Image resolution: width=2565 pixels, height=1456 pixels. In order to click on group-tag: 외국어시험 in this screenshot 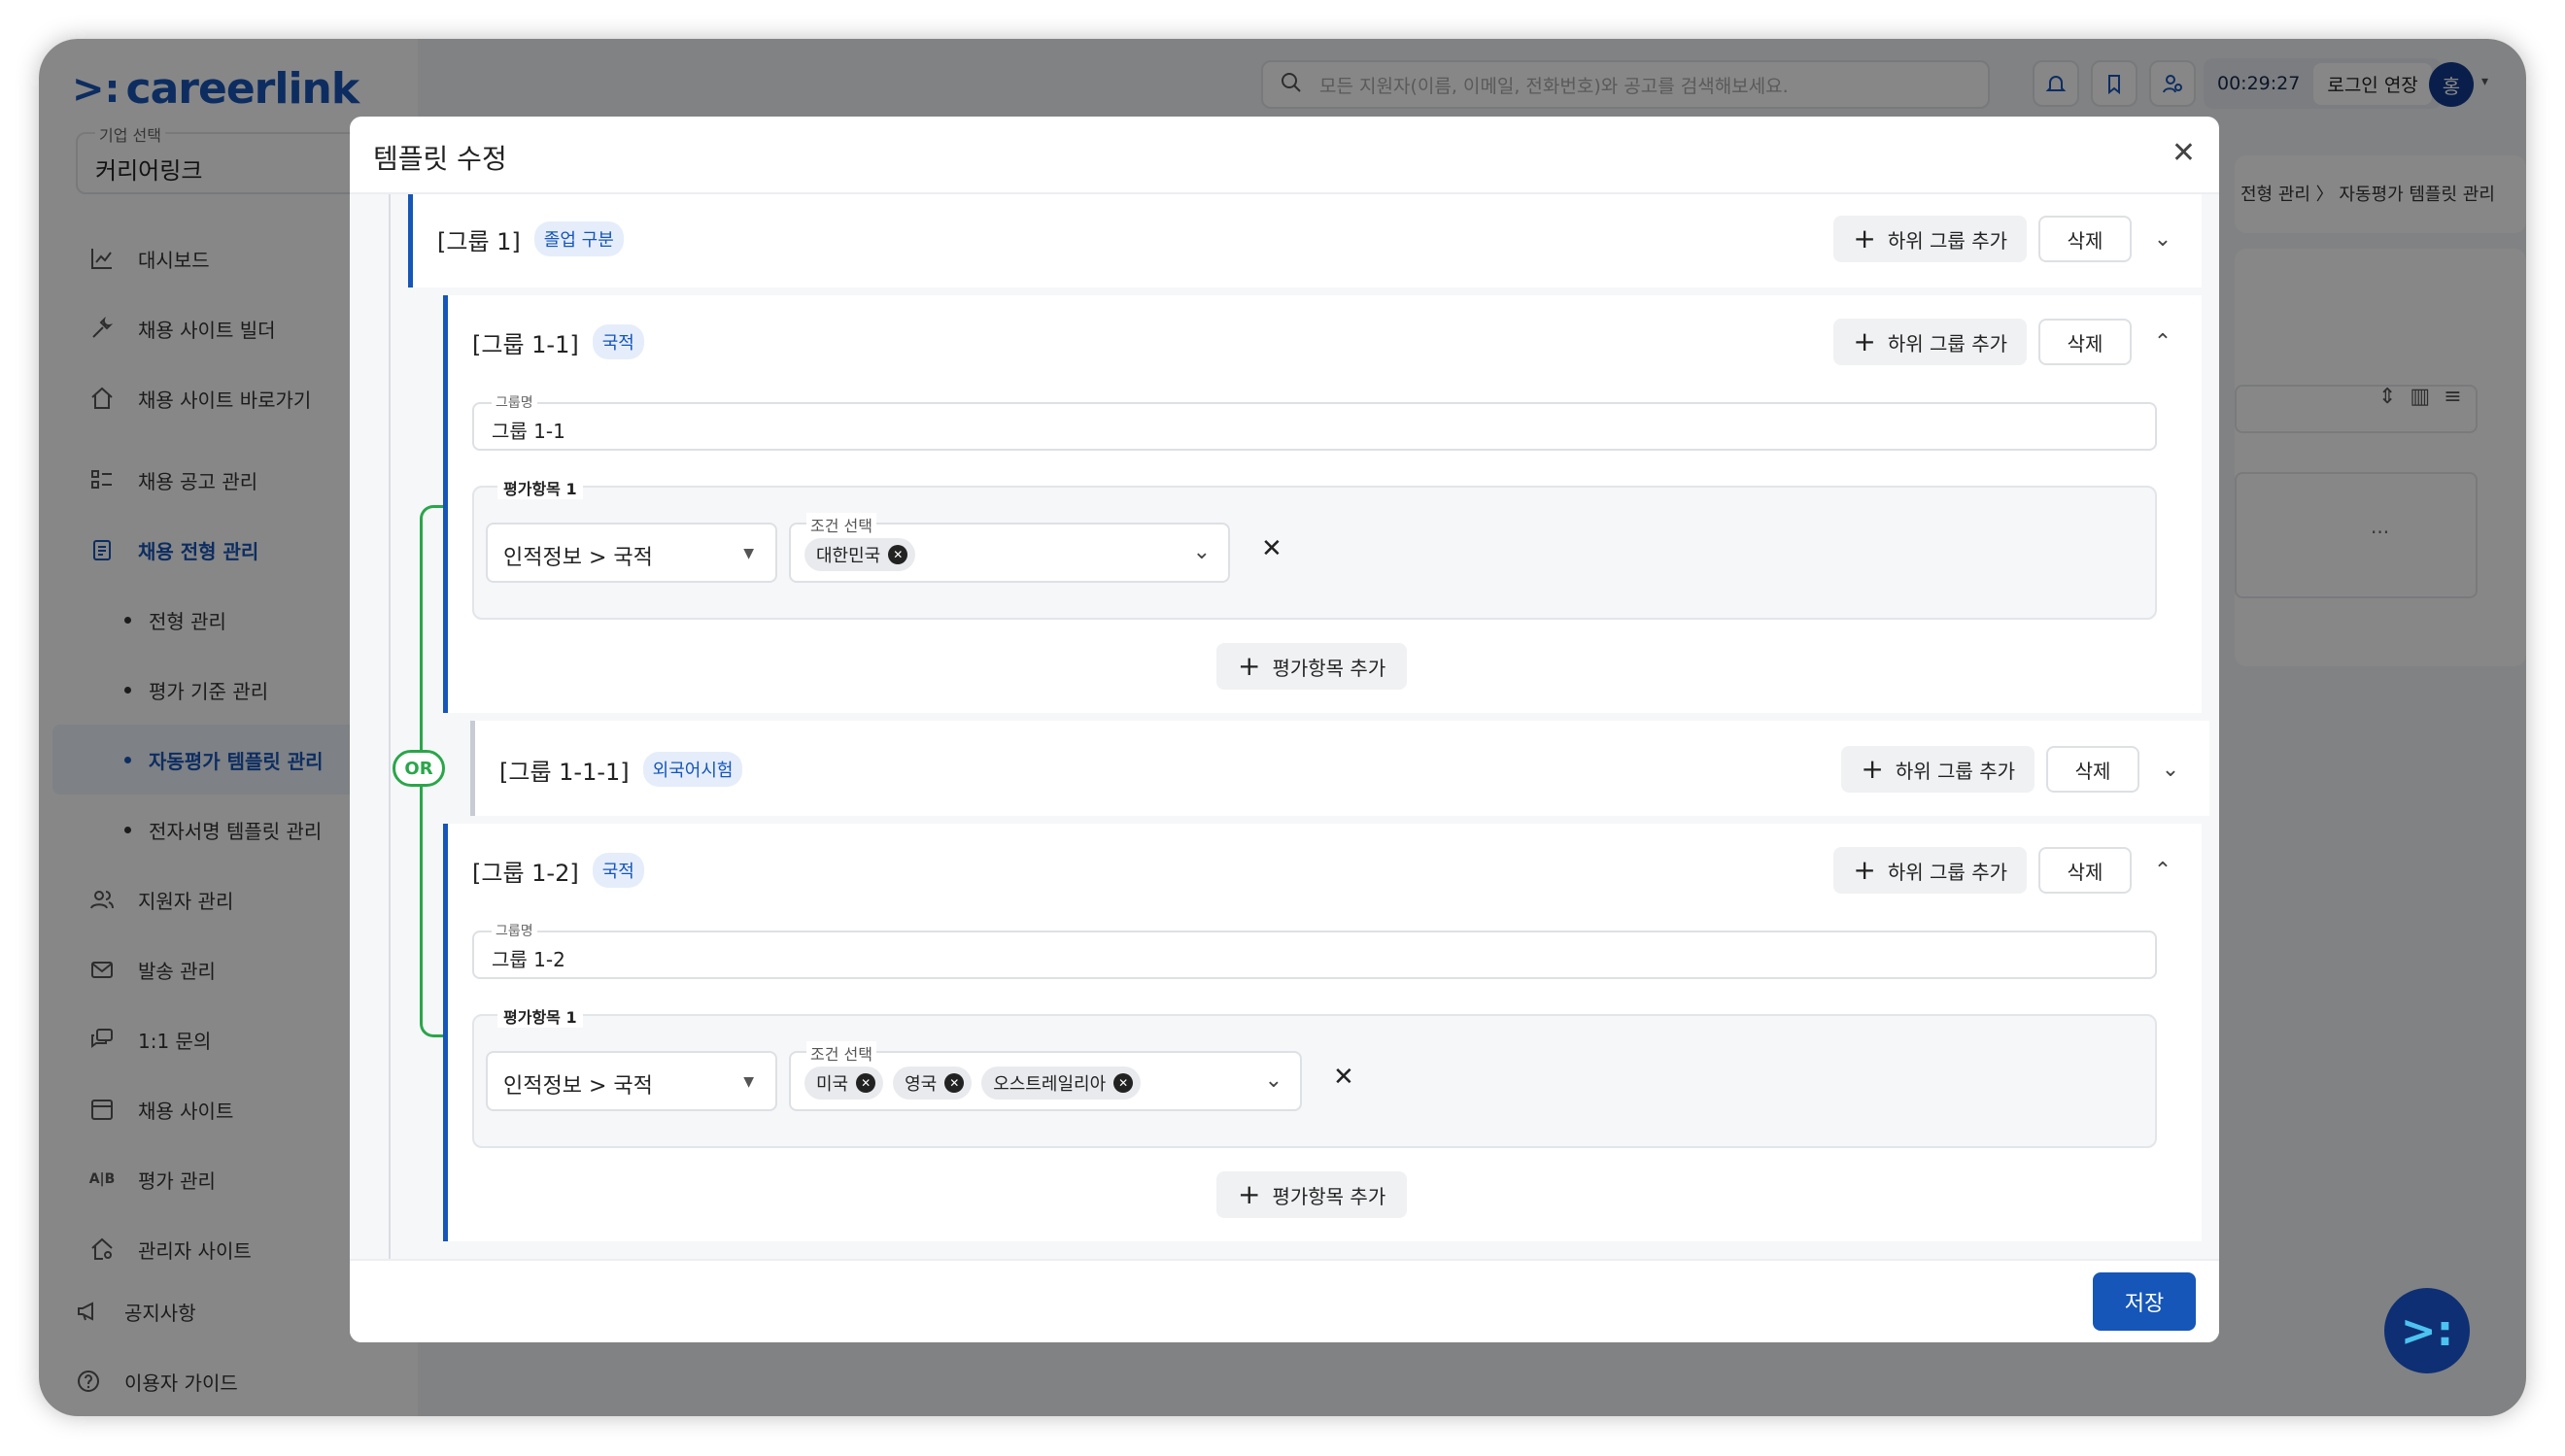, I will do `click(692, 769)`.